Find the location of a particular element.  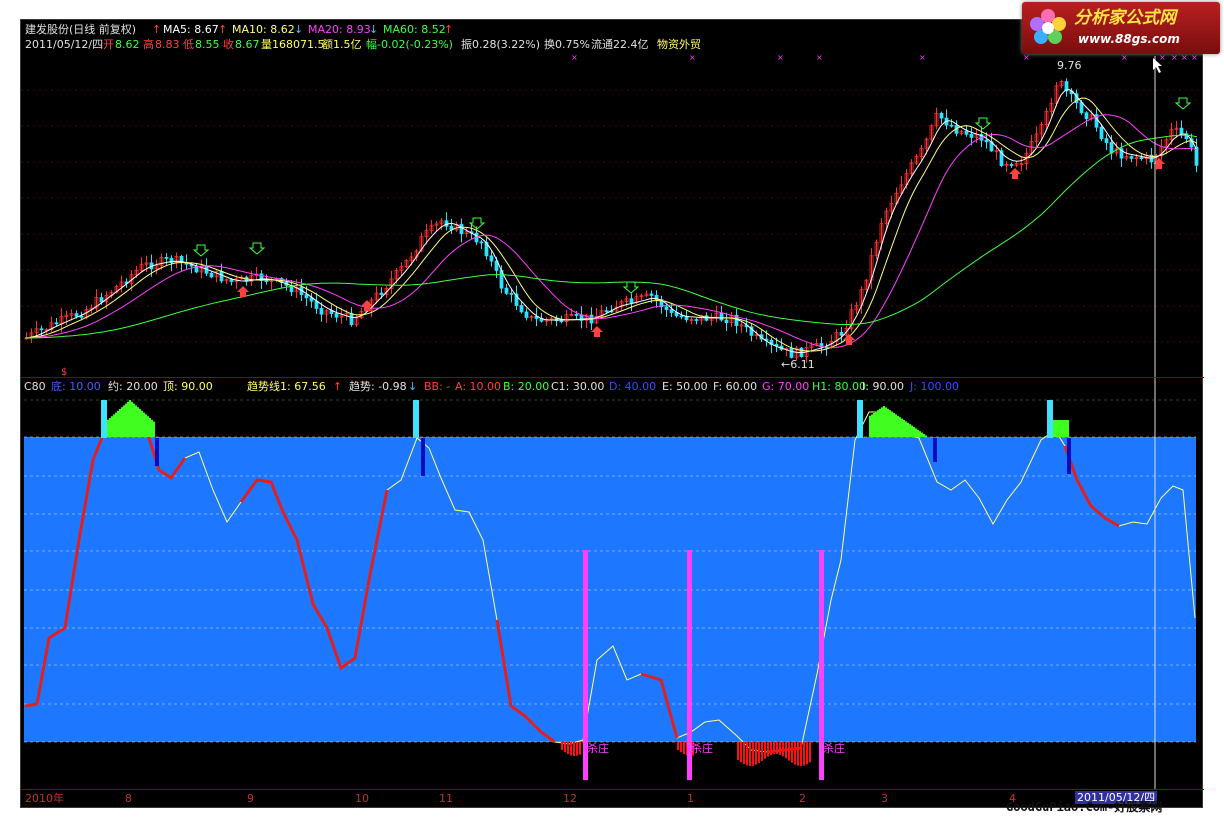

param-e: E: 50.00 is located at coordinates (685, 386).